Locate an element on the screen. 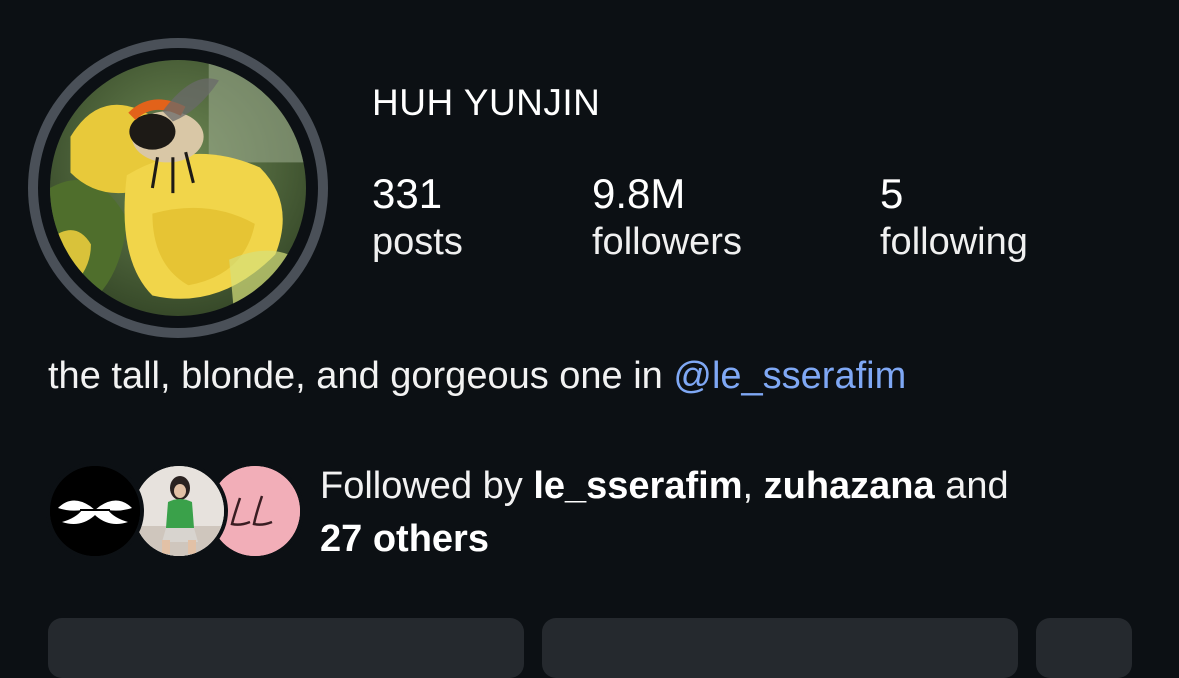 The width and height of the screenshot is (1179, 678). followers-count: 9.8M is located at coordinates (639, 193).